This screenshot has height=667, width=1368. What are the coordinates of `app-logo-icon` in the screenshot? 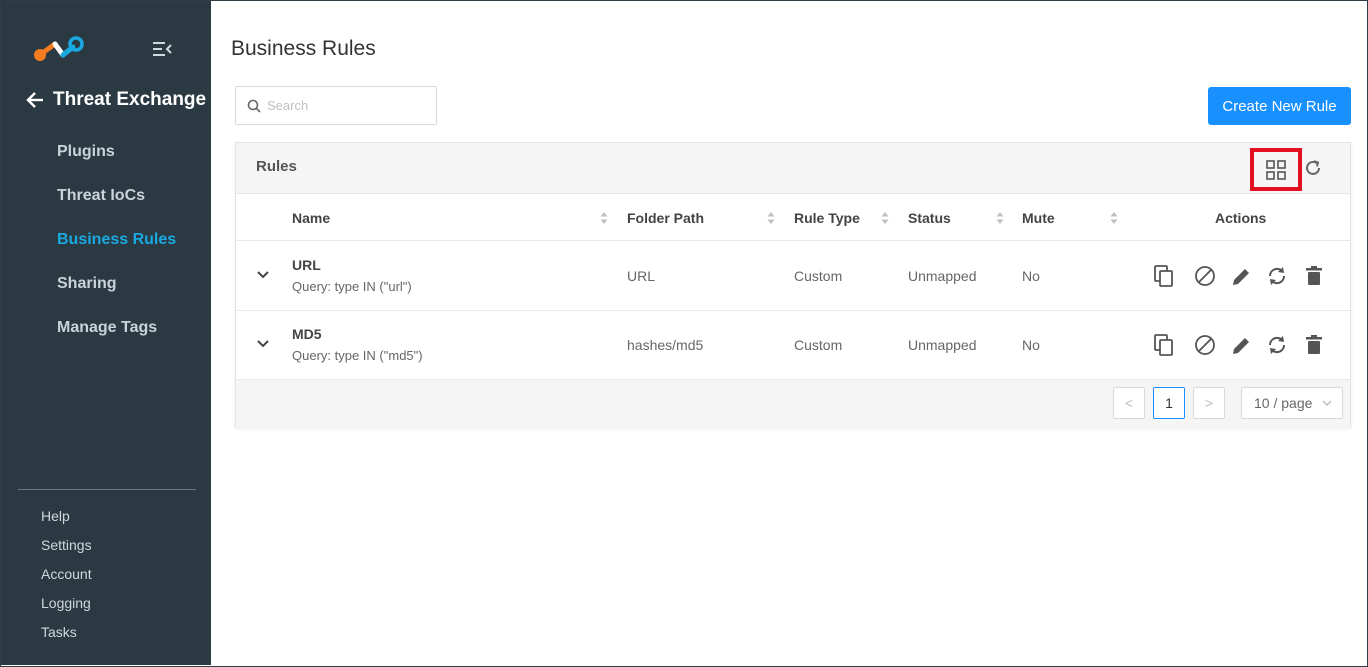 It's located at (59, 48).